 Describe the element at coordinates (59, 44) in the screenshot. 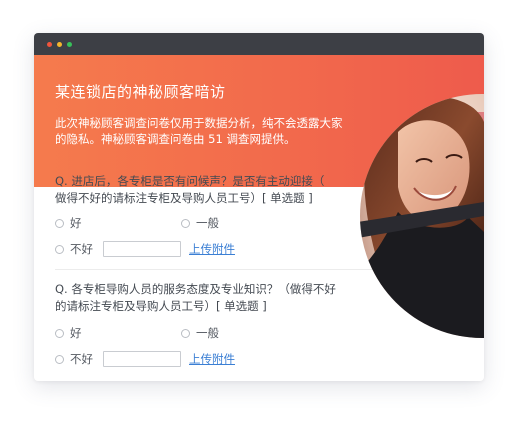

I see `minimize-window-dot` at that location.